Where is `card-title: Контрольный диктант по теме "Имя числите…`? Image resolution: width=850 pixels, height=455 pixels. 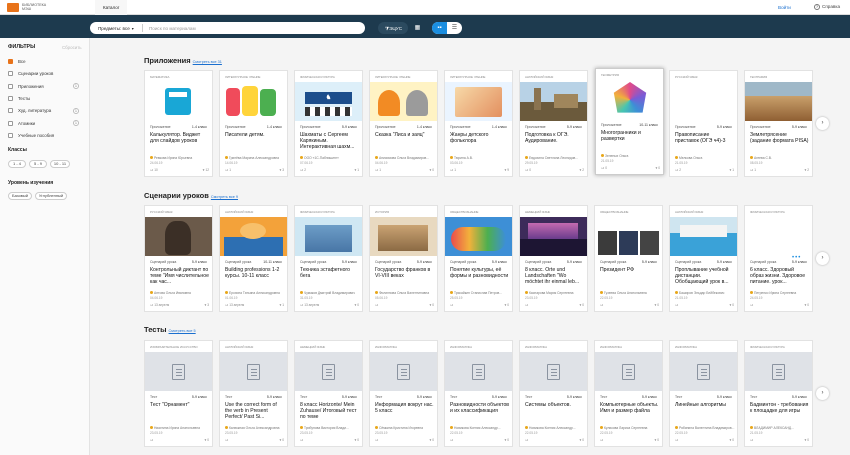
card-title: Контрольный диктант по теме "Имя числите… is located at coordinates (179, 276).